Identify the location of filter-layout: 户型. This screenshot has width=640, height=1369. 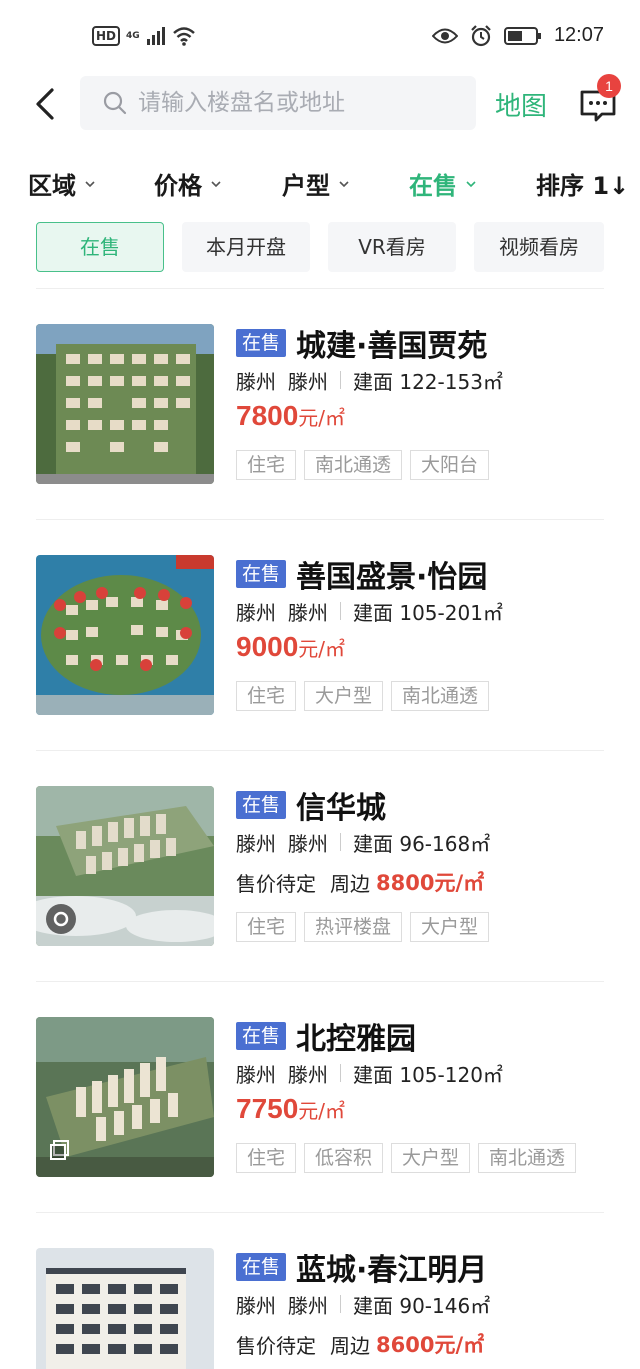
(316, 183).